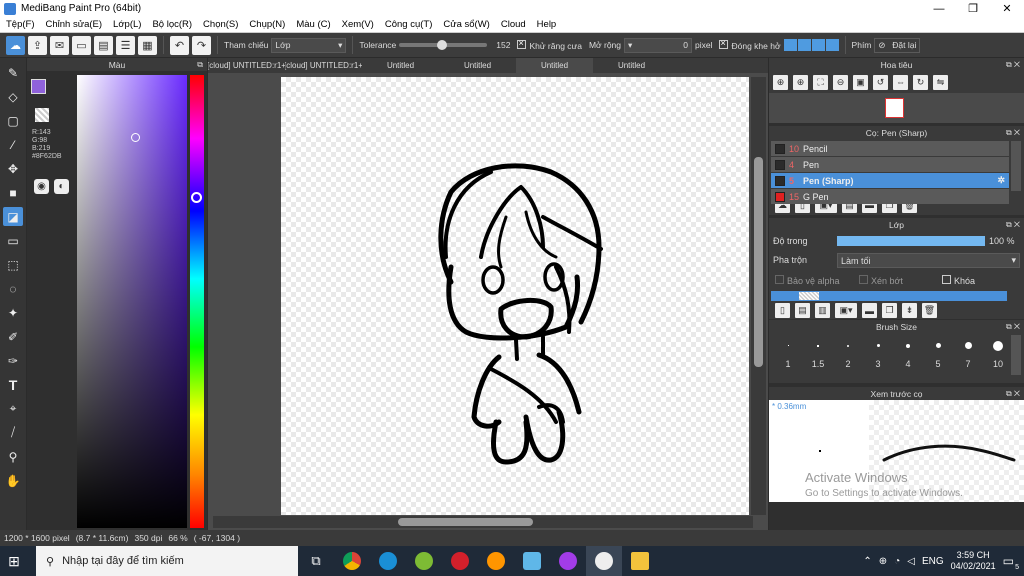 This screenshot has width=1024, height=576. I want to click on tab-cloud-2: [cloud] UNTITLED:r1+, so click(323, 65).